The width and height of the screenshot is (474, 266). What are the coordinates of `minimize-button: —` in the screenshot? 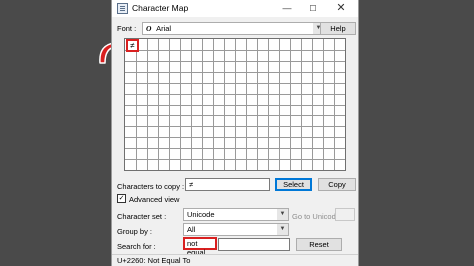 It's located at (287, 8).